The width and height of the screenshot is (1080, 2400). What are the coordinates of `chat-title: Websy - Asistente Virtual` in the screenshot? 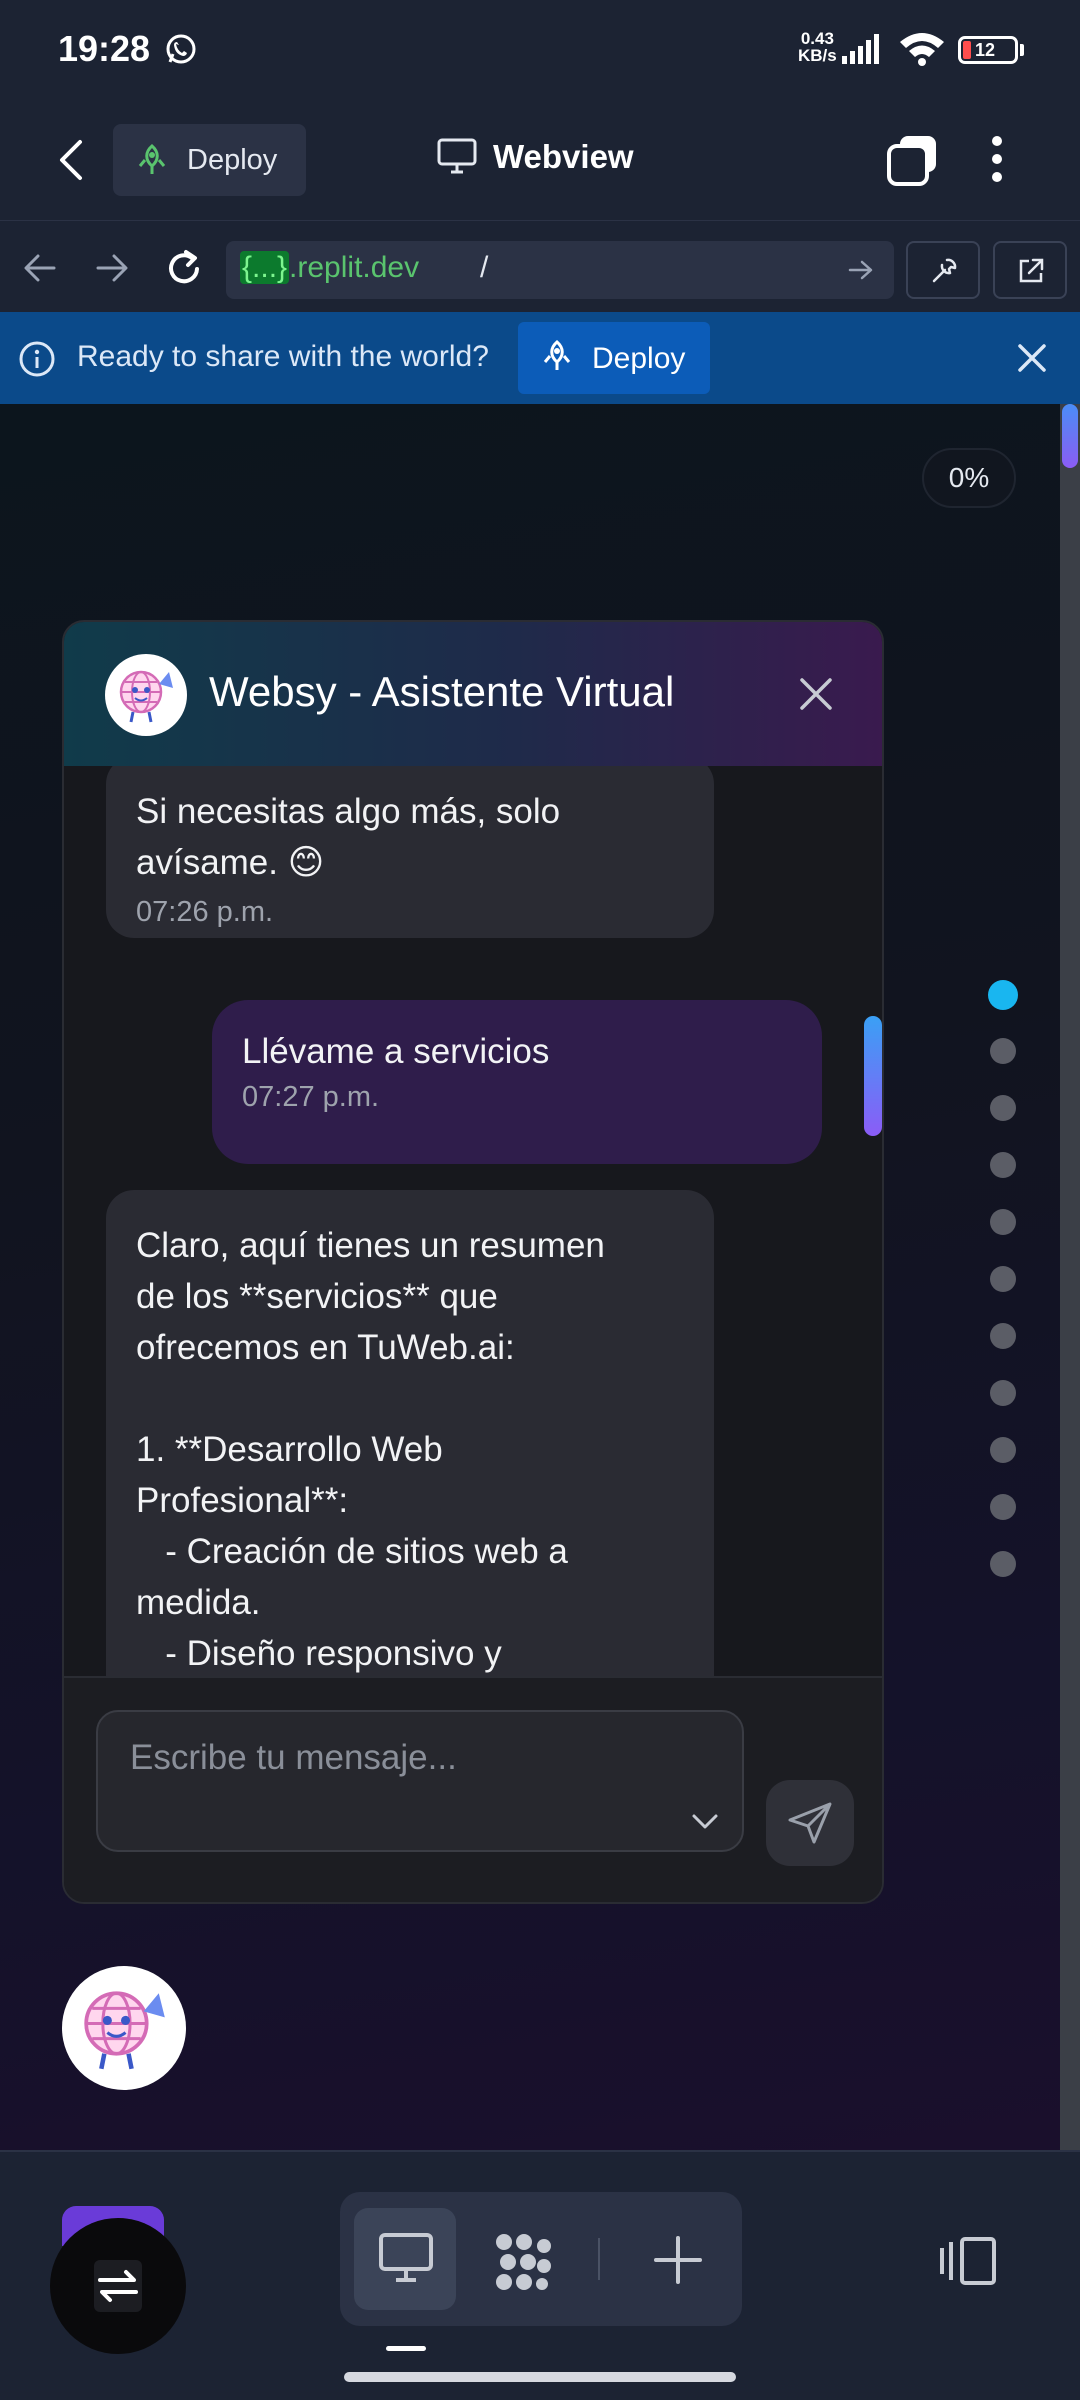 It's located at (442, 691).